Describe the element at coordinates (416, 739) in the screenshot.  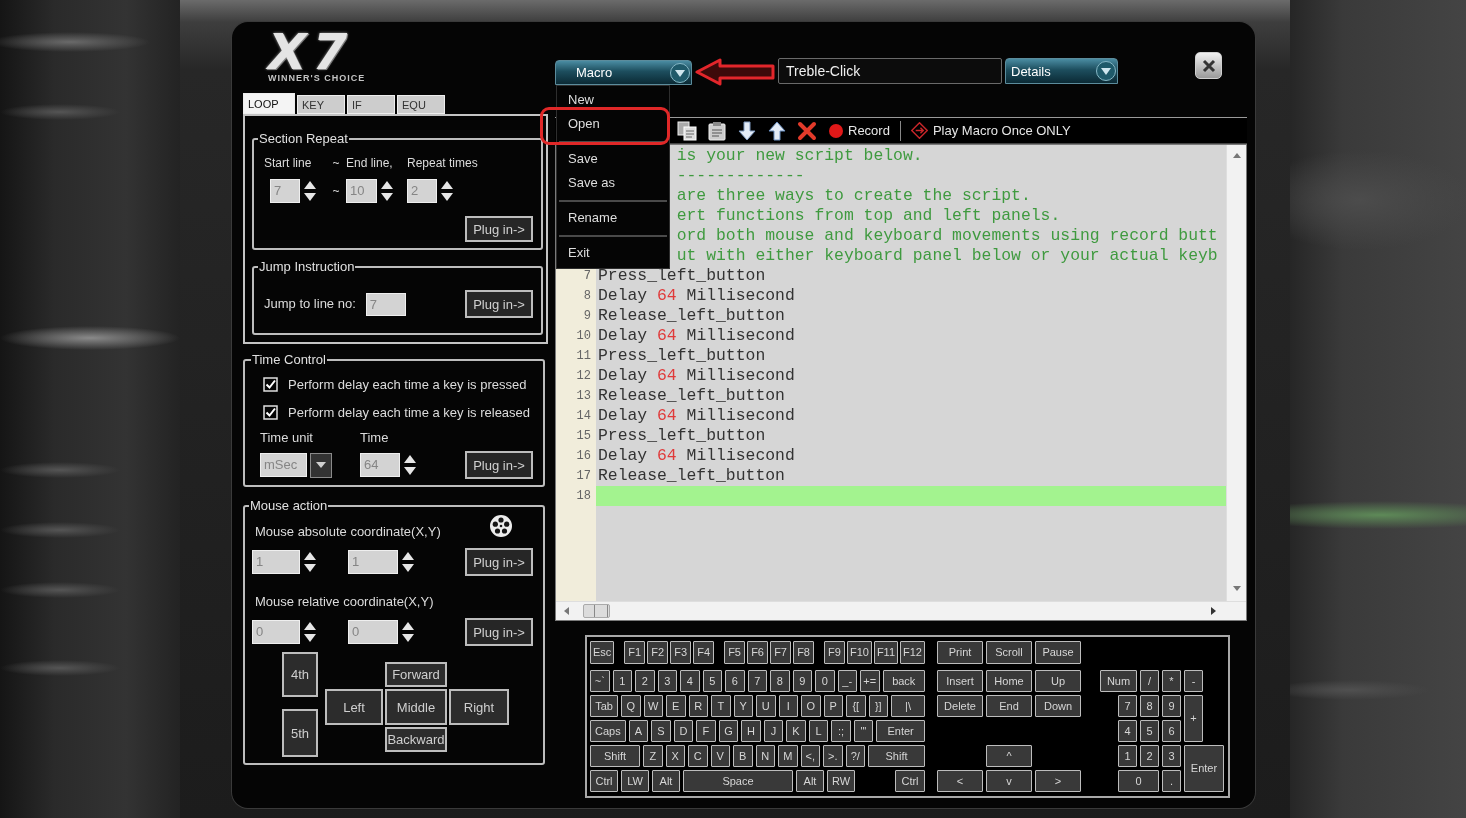
I see `mouse-button: Backward` at that location.